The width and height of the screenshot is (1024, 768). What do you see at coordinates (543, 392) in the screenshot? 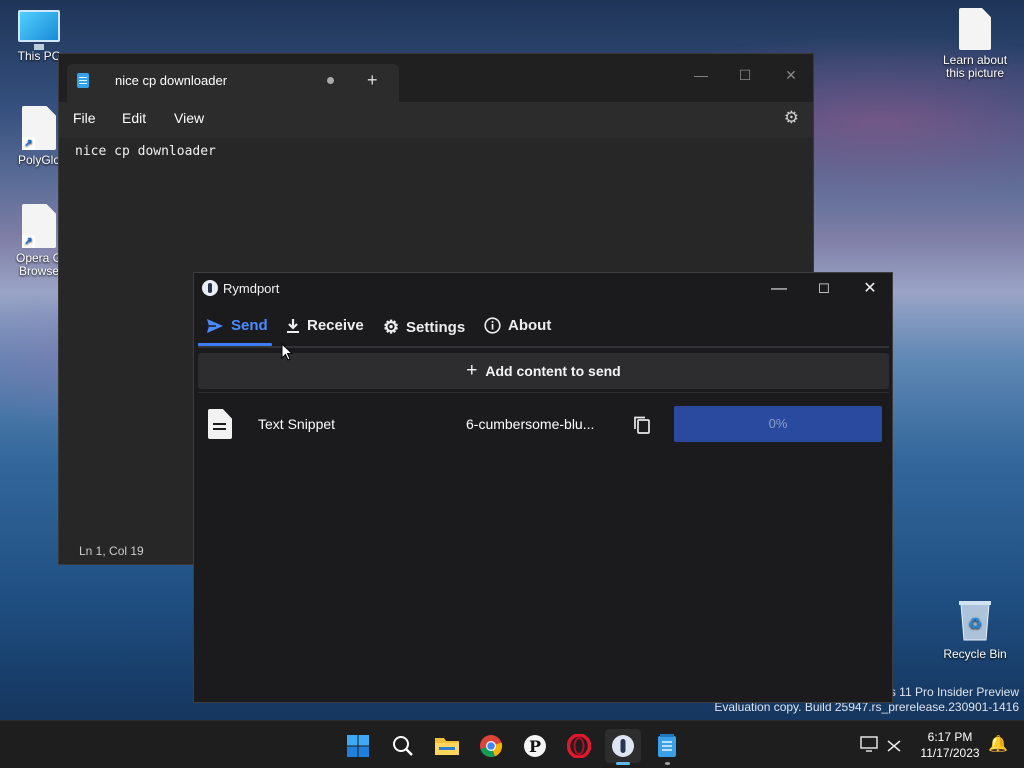
I see `divider` at bounding box center [543, 392].